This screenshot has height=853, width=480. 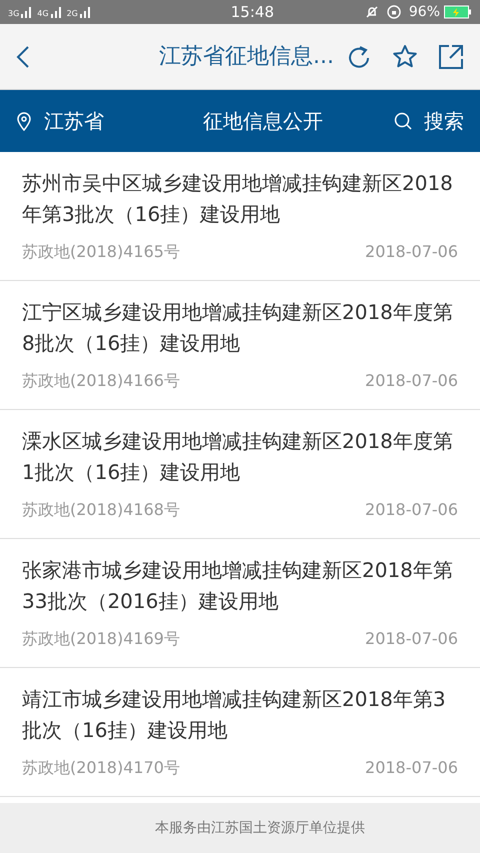 What do you see at coordinates (238, 328) in the screenshot?
I see `item-title: 江宁区城乡建设用地增减挂钩建新区2018年度第8批次（16挂）建设用地` at bounding box center [238, 328].